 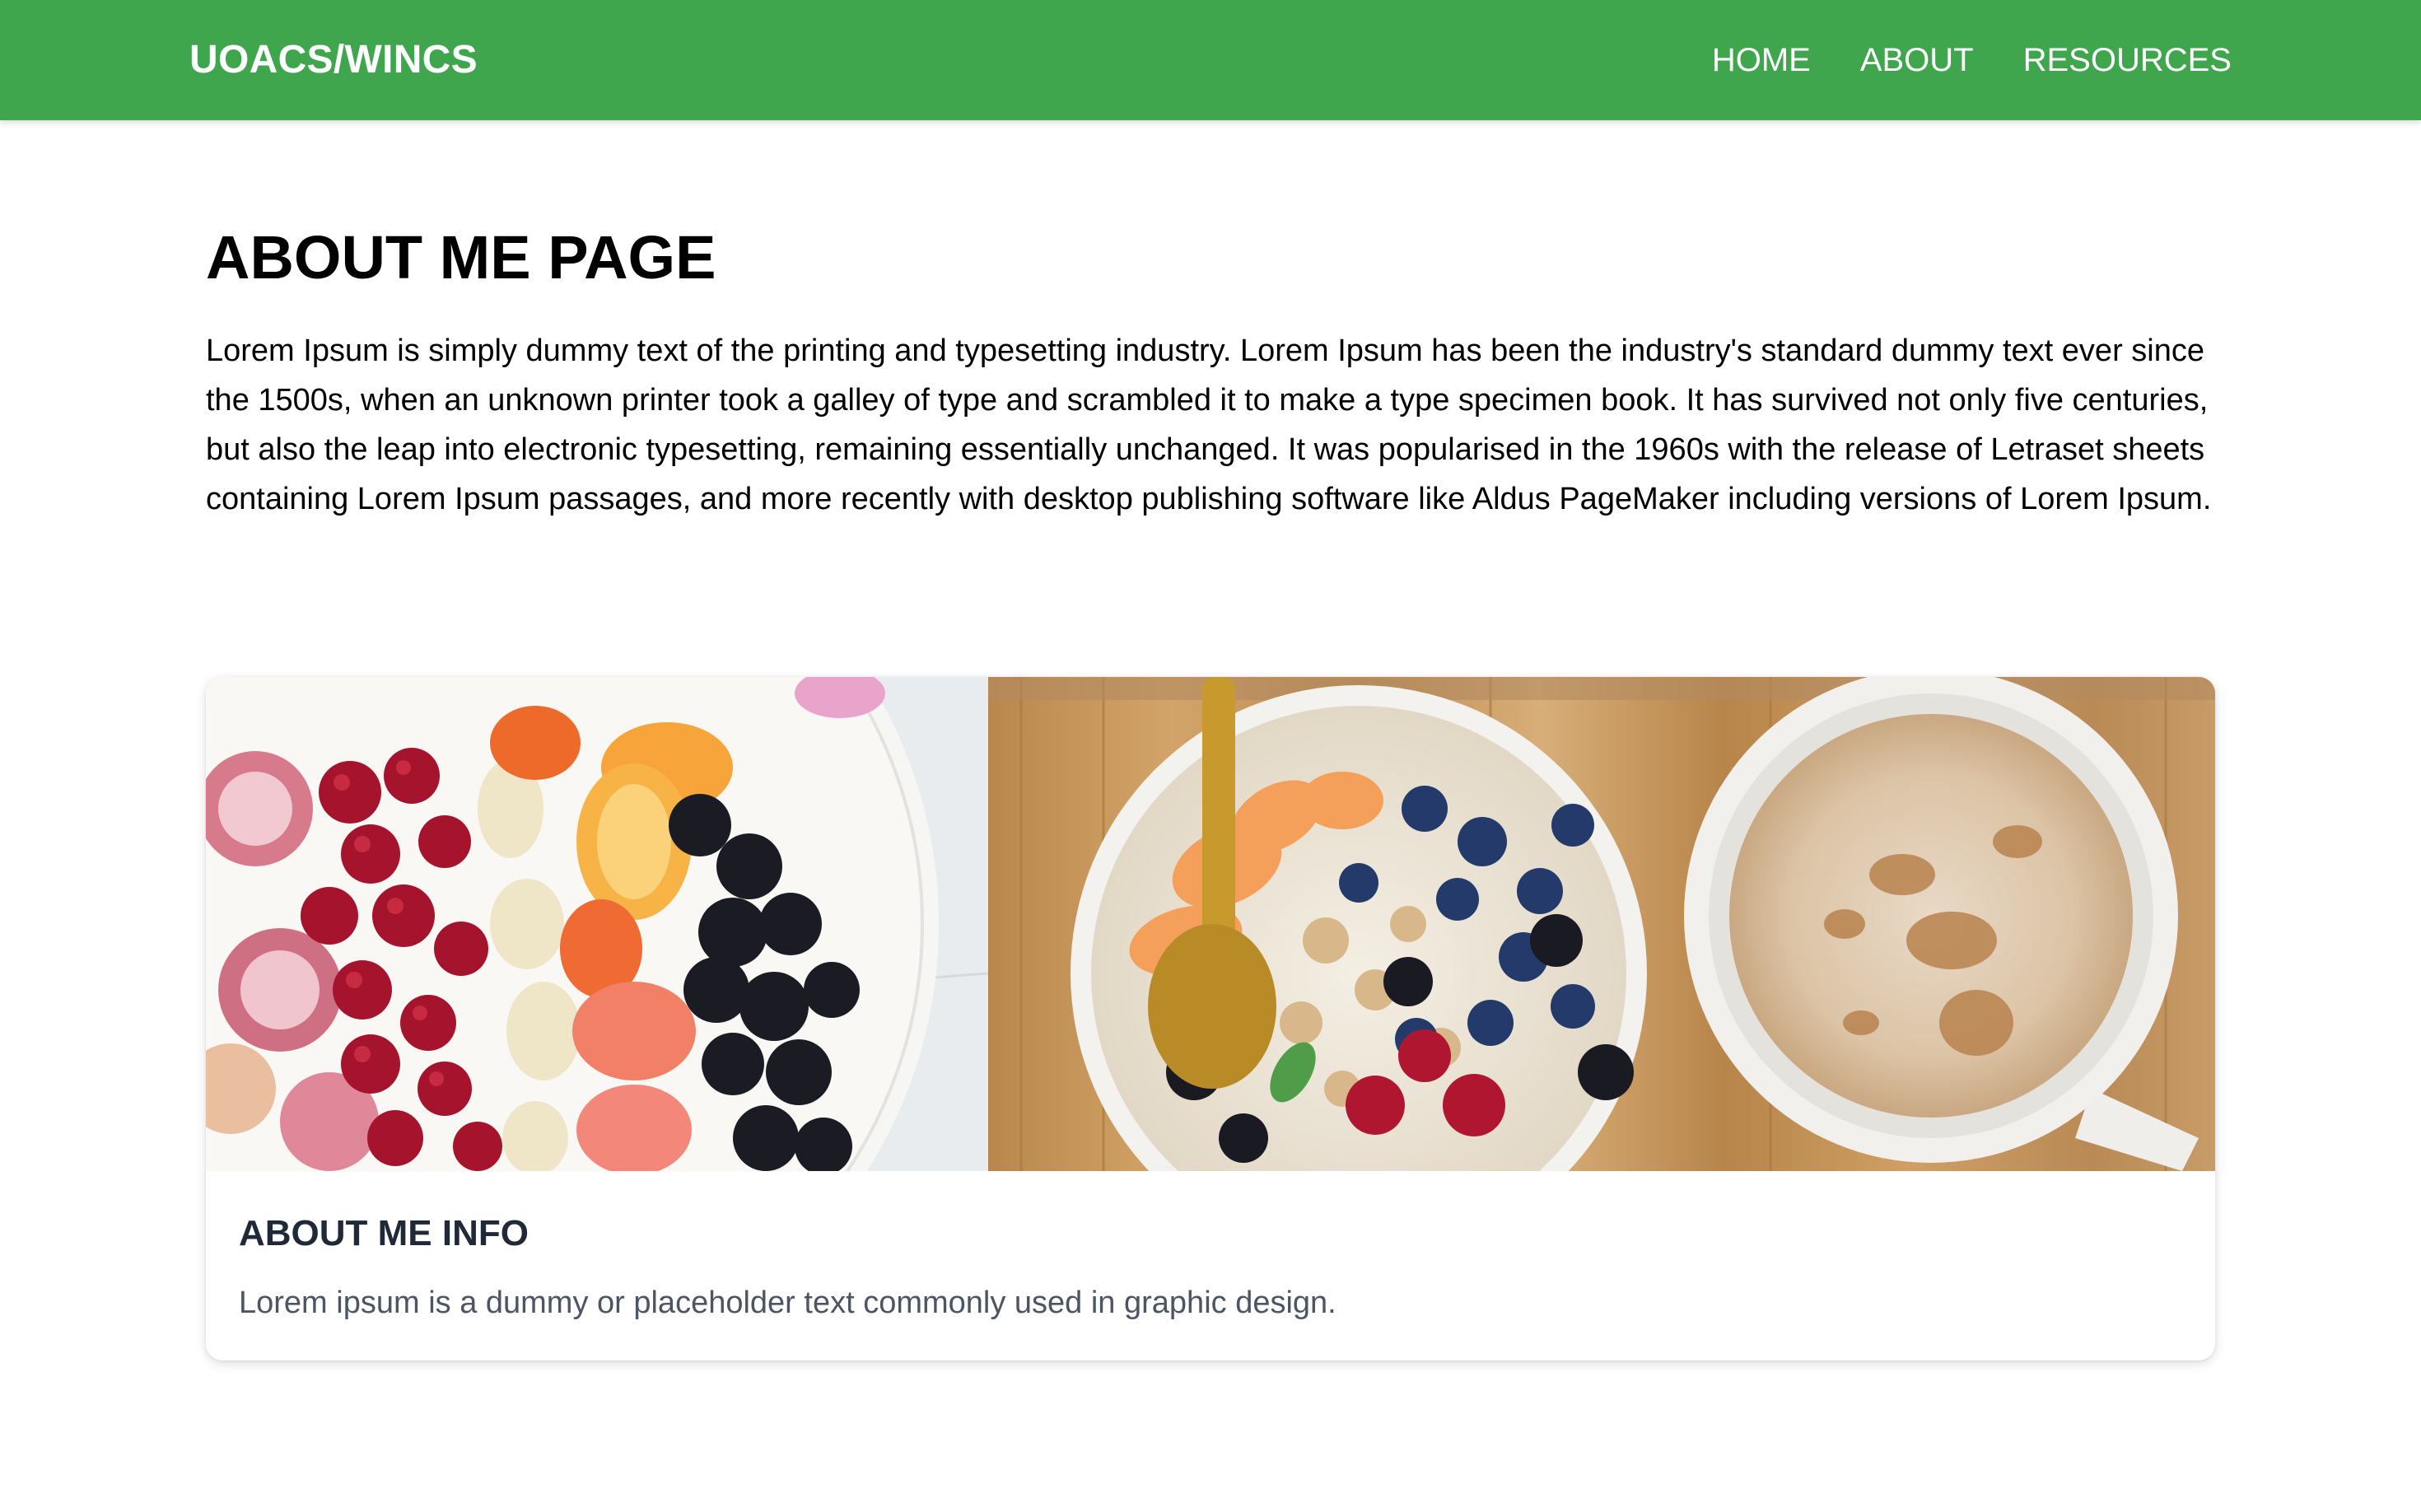 I want to click on card-title: ABOUT ME INFO, so click(x=384, y=1233).